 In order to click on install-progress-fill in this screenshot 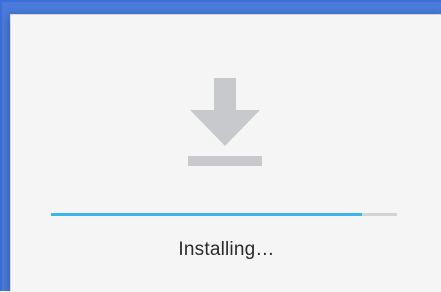, I will do `click(207, 214)`.